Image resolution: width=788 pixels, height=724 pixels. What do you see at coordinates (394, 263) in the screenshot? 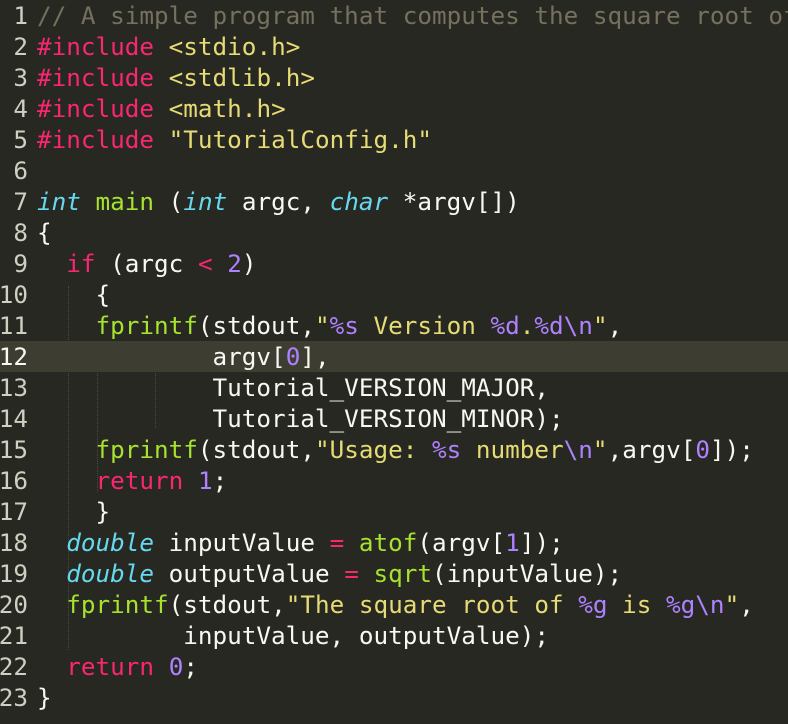
I see `code-line: 9 if (argc < 2)` at bounding box center [394, 263].